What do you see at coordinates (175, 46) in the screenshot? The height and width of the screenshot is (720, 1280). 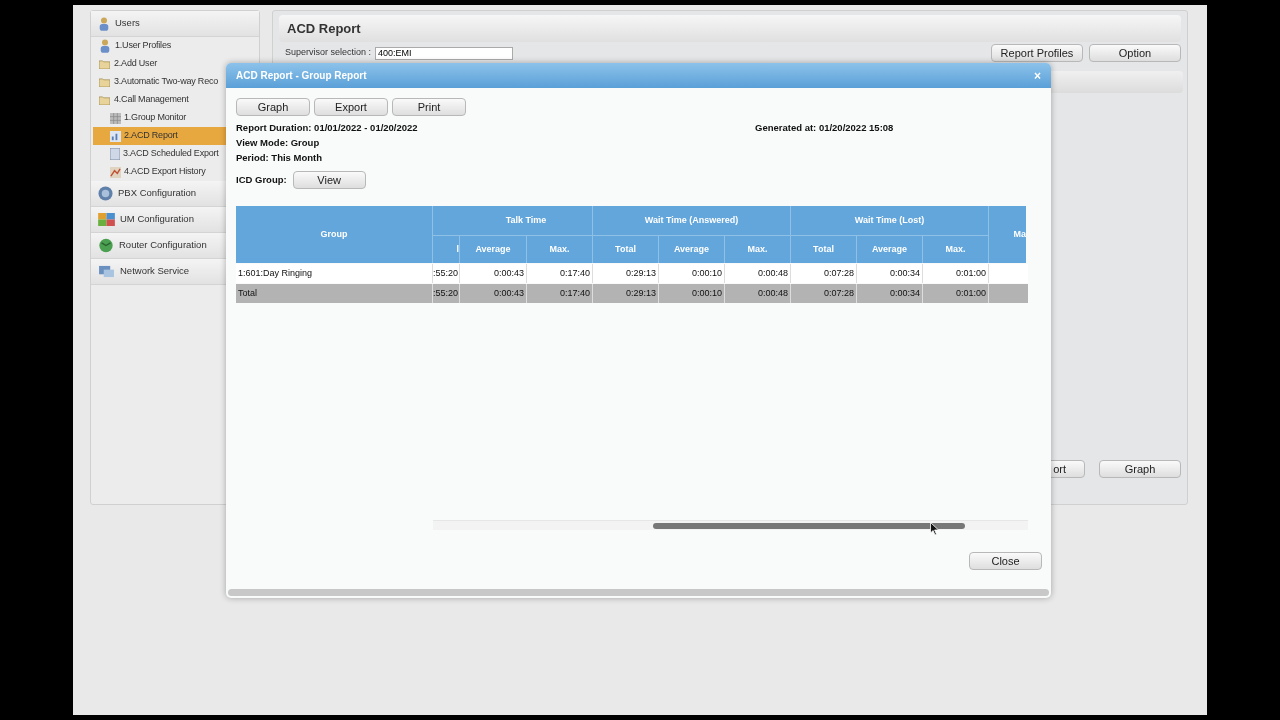 I see `sidebar-item: 1.User Profiles` at bounding box center [175, 46].